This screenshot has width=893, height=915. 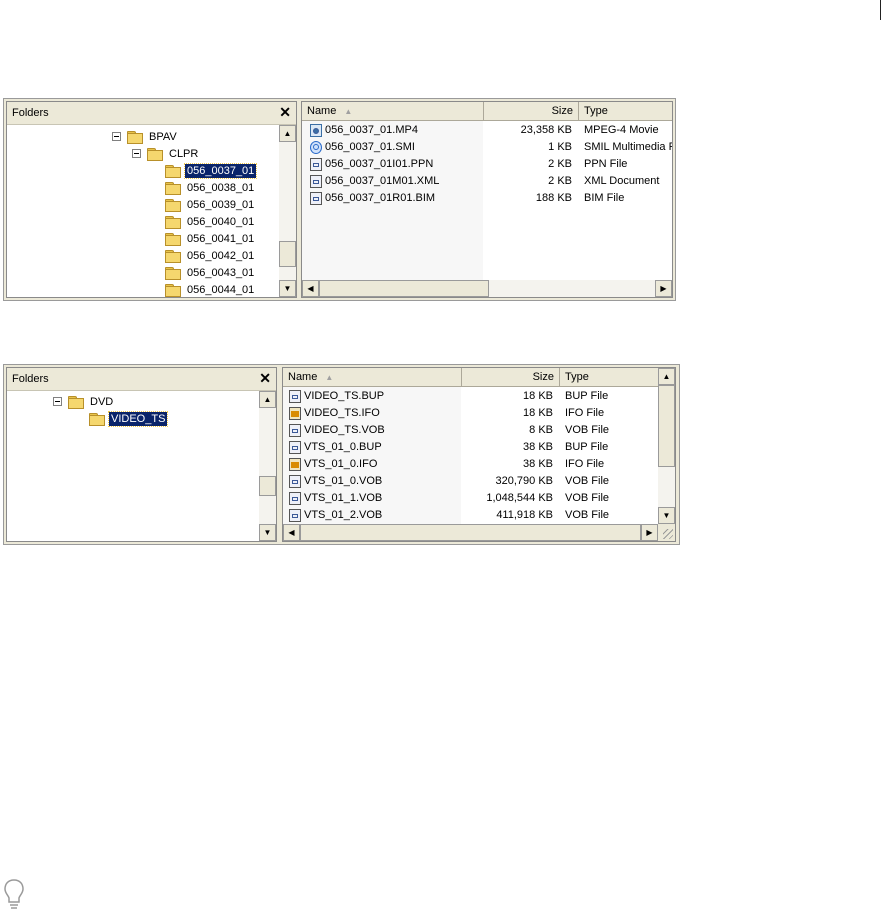 I want to click on open-folder-icon, so click(x=173, y=171).